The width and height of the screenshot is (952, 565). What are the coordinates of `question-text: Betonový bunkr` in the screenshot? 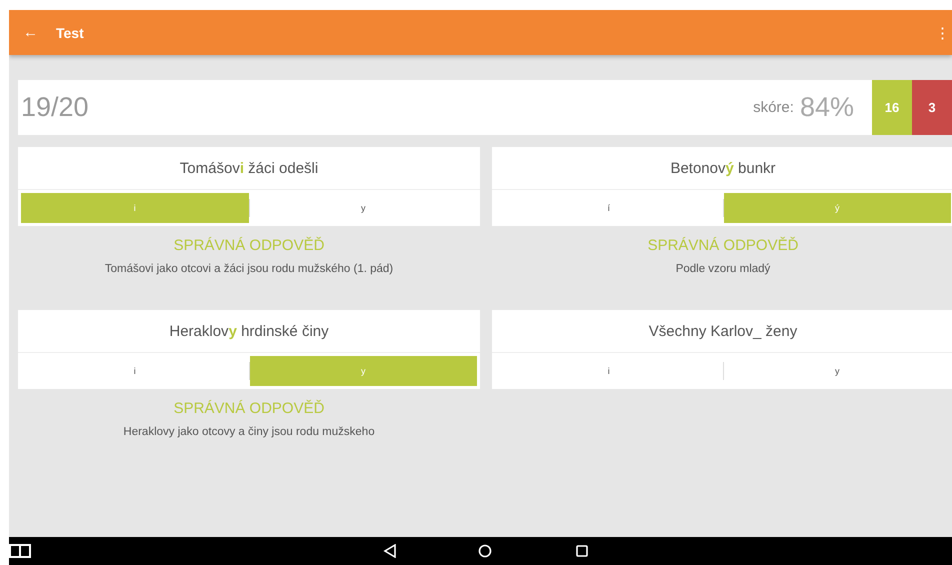 It's located at (723, 168).